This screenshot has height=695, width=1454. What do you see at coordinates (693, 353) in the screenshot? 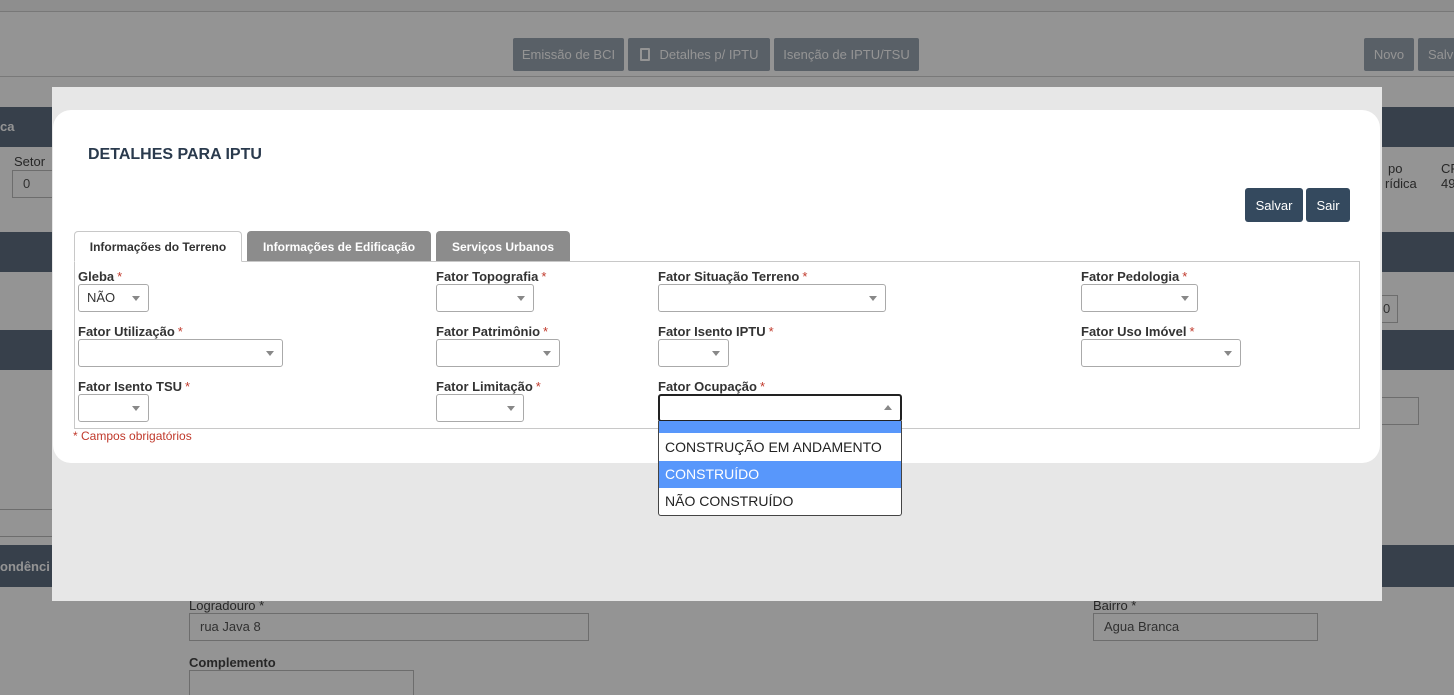
I see `fator-isento-iptu-select` at bounding box center [693, 353].